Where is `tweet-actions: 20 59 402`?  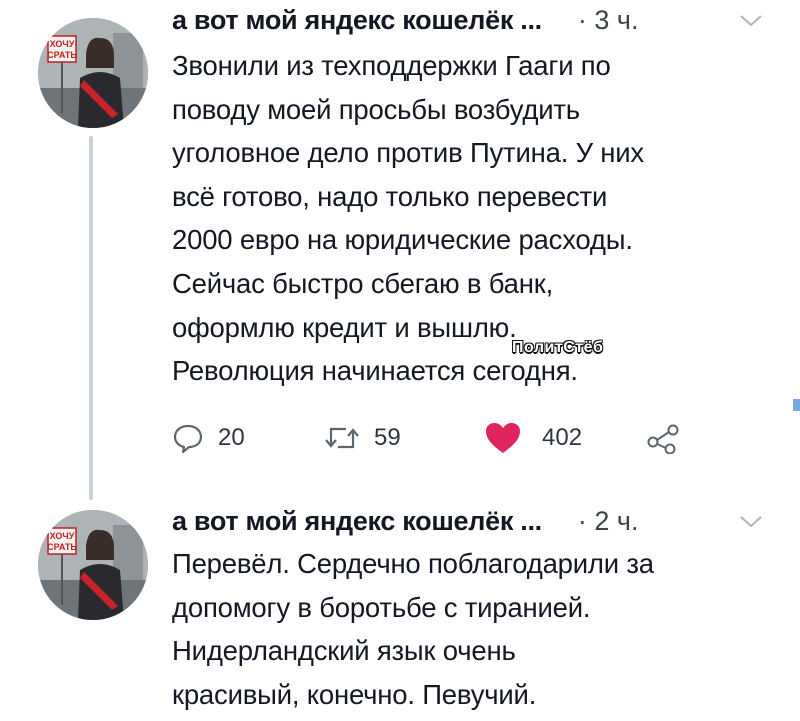 tweet-actions: 20 59 402 is located at coordinates (442, 438).